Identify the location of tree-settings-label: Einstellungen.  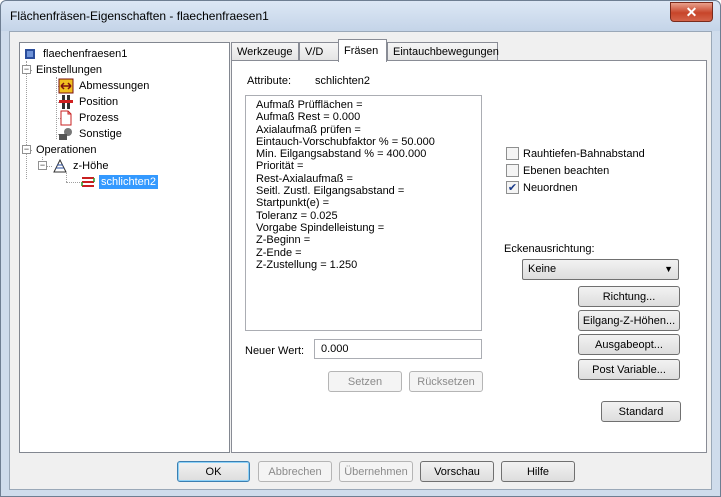
(69, 70).